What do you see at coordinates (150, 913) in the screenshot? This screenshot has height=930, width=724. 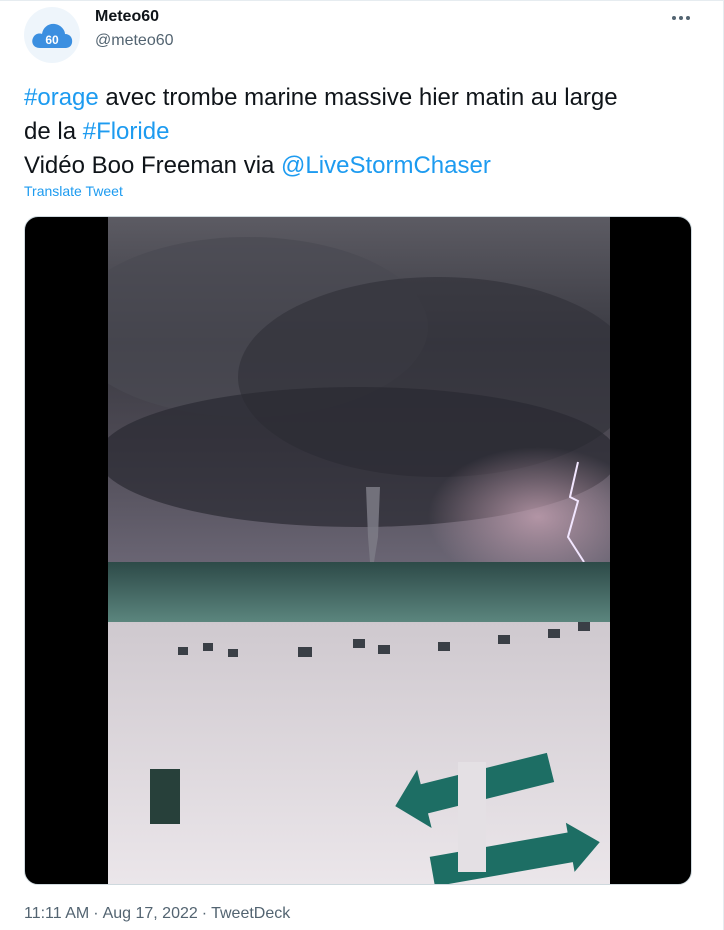 I see `tweet-date: Aug 17, 2022` at bounding box center [150, 913].